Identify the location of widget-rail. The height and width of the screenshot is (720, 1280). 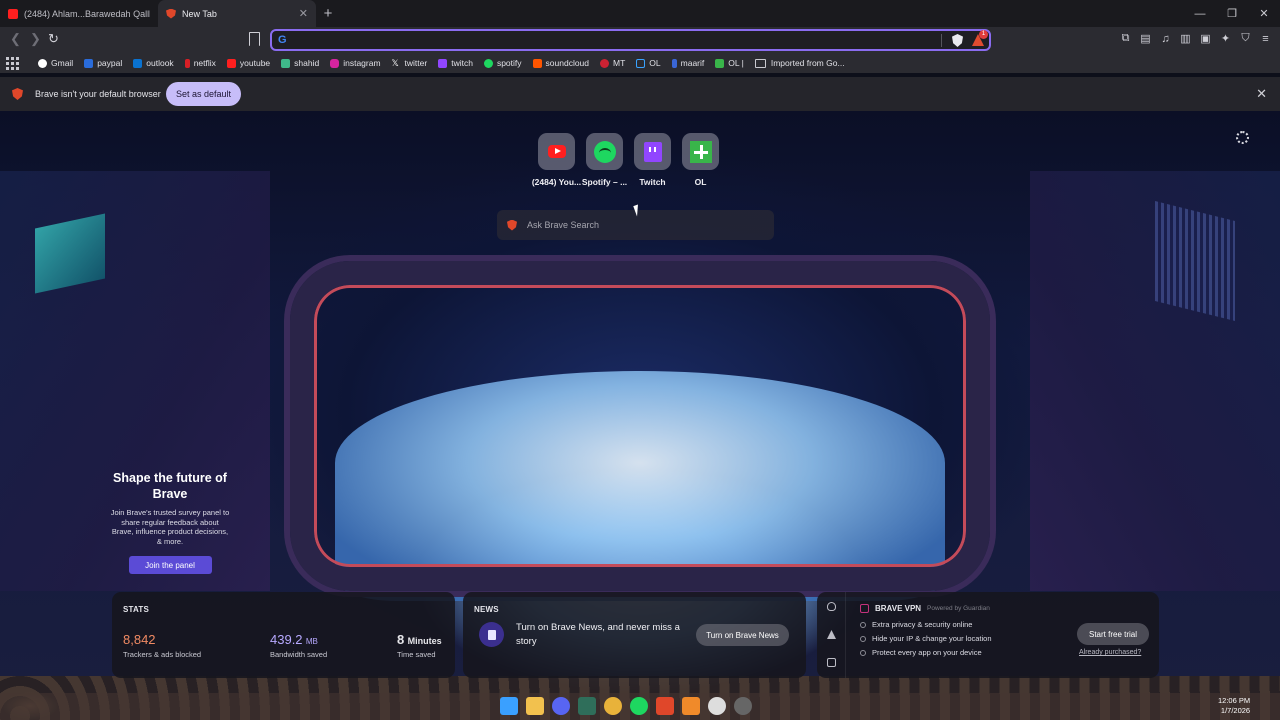
(831, 635).